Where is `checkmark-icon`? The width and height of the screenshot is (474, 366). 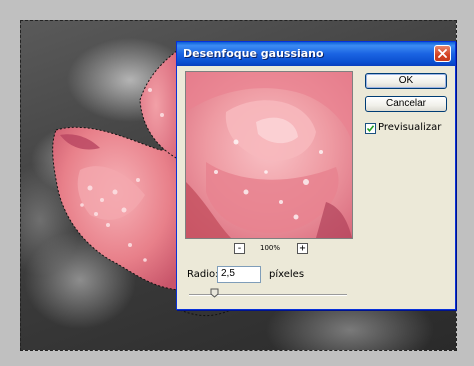
checkmark-icon is located at coordinates (370, 129).